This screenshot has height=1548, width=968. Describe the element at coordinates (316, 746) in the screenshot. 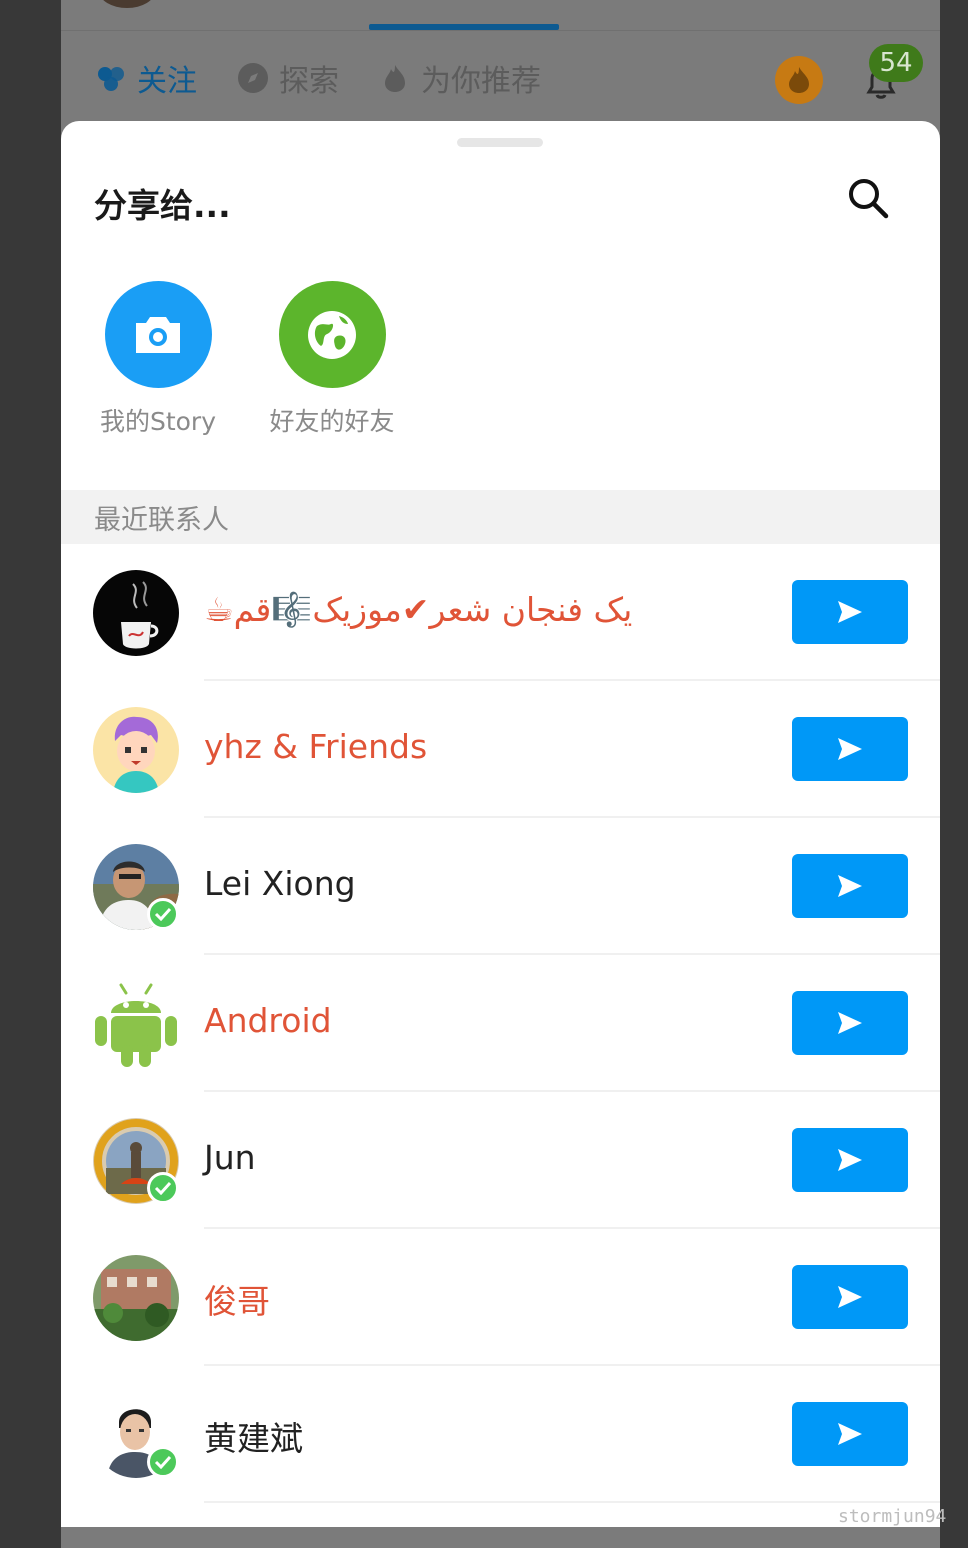

I see `contact-name: yhz & Friends` at that location.